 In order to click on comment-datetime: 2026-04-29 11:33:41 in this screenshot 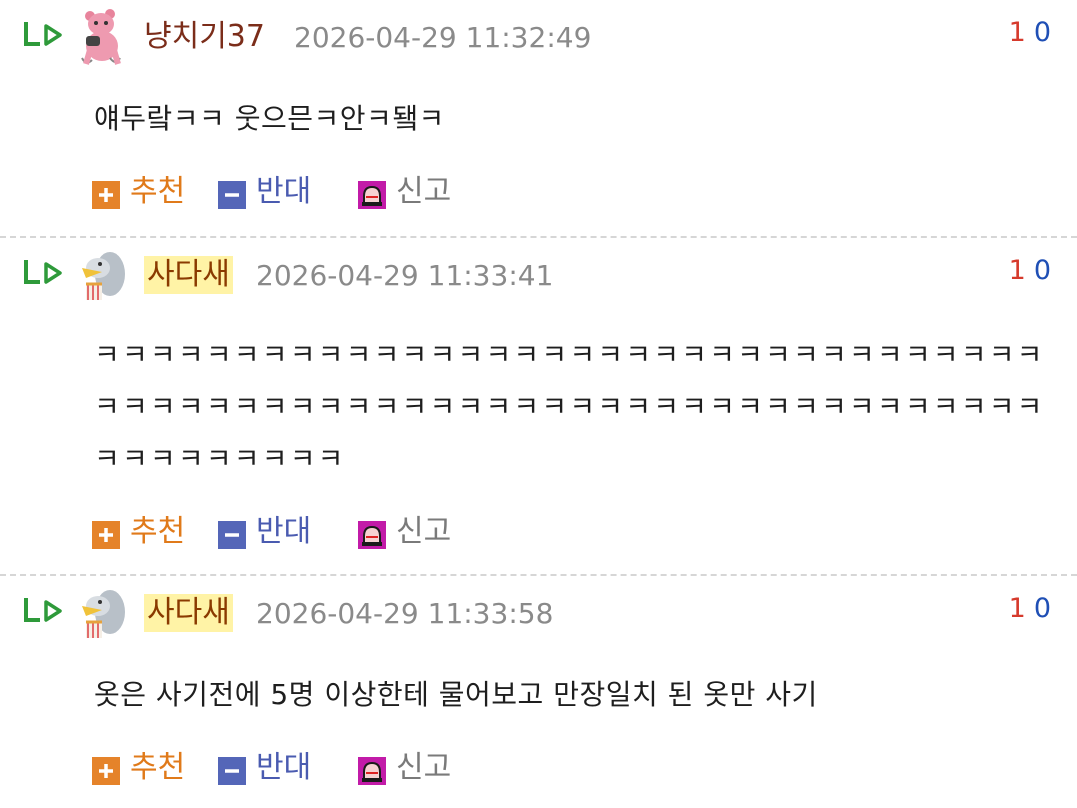, I will do `click(405, 275)`.